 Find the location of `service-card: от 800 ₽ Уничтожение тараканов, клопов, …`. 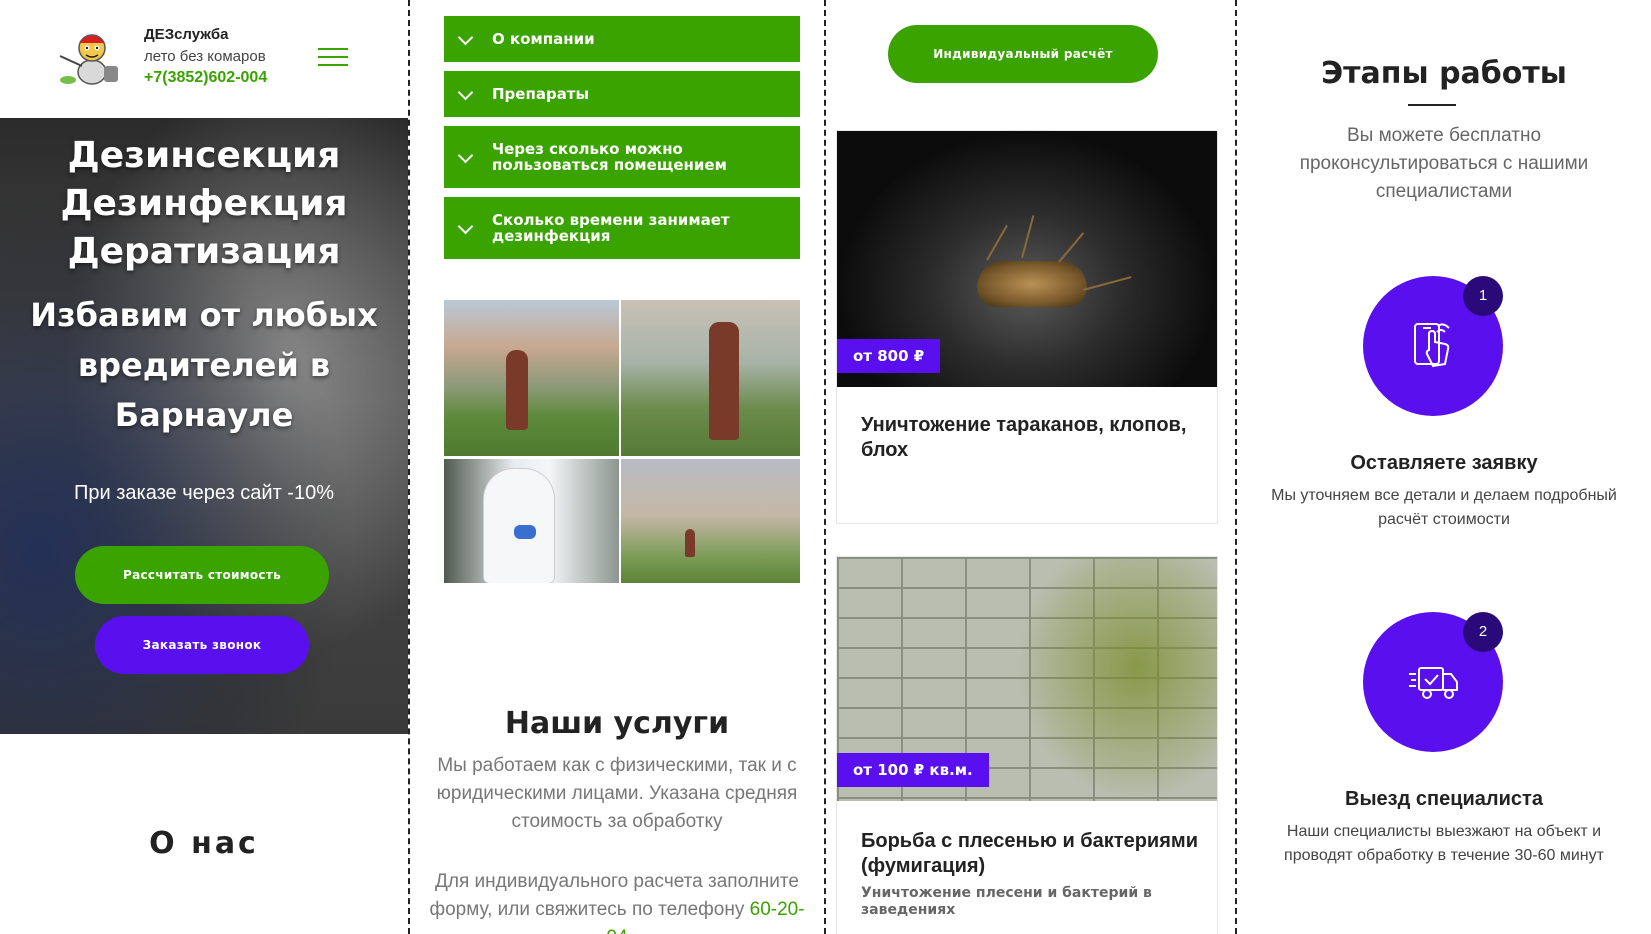

service-card: от 800 ₽ Уничтожение тараканов, клопов, … is located at coordinates (1027, 327).